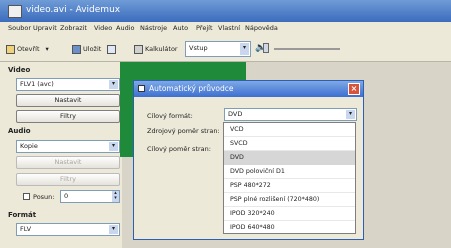 This screenshot has width=451, height=248. Describe the element at coordinates (183, 131) in the screenshot. I see `source-ratio-label: Zdrojový poměr stran:` at that location.